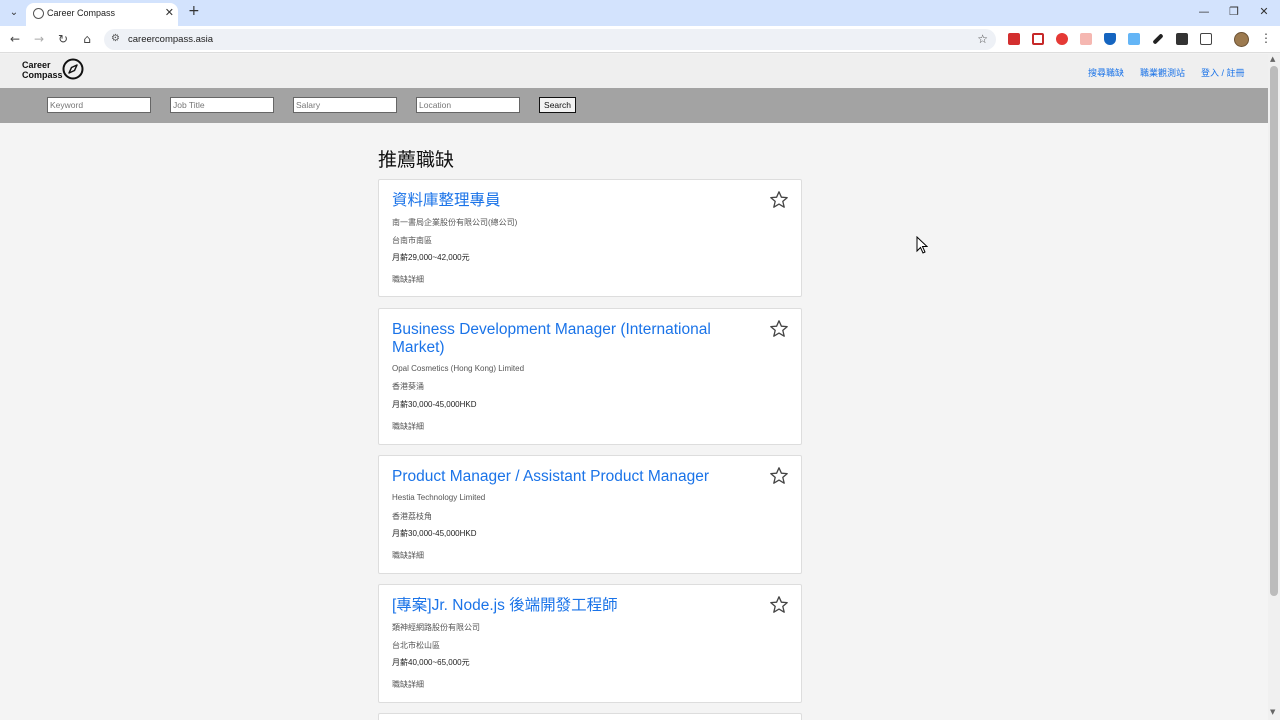 The width and height of the screenshot is (1280, 720). What do you see at coordinates (1241, 39) in the screenshot?
I see `profile-avatar` at bounding box center [1241, 39].